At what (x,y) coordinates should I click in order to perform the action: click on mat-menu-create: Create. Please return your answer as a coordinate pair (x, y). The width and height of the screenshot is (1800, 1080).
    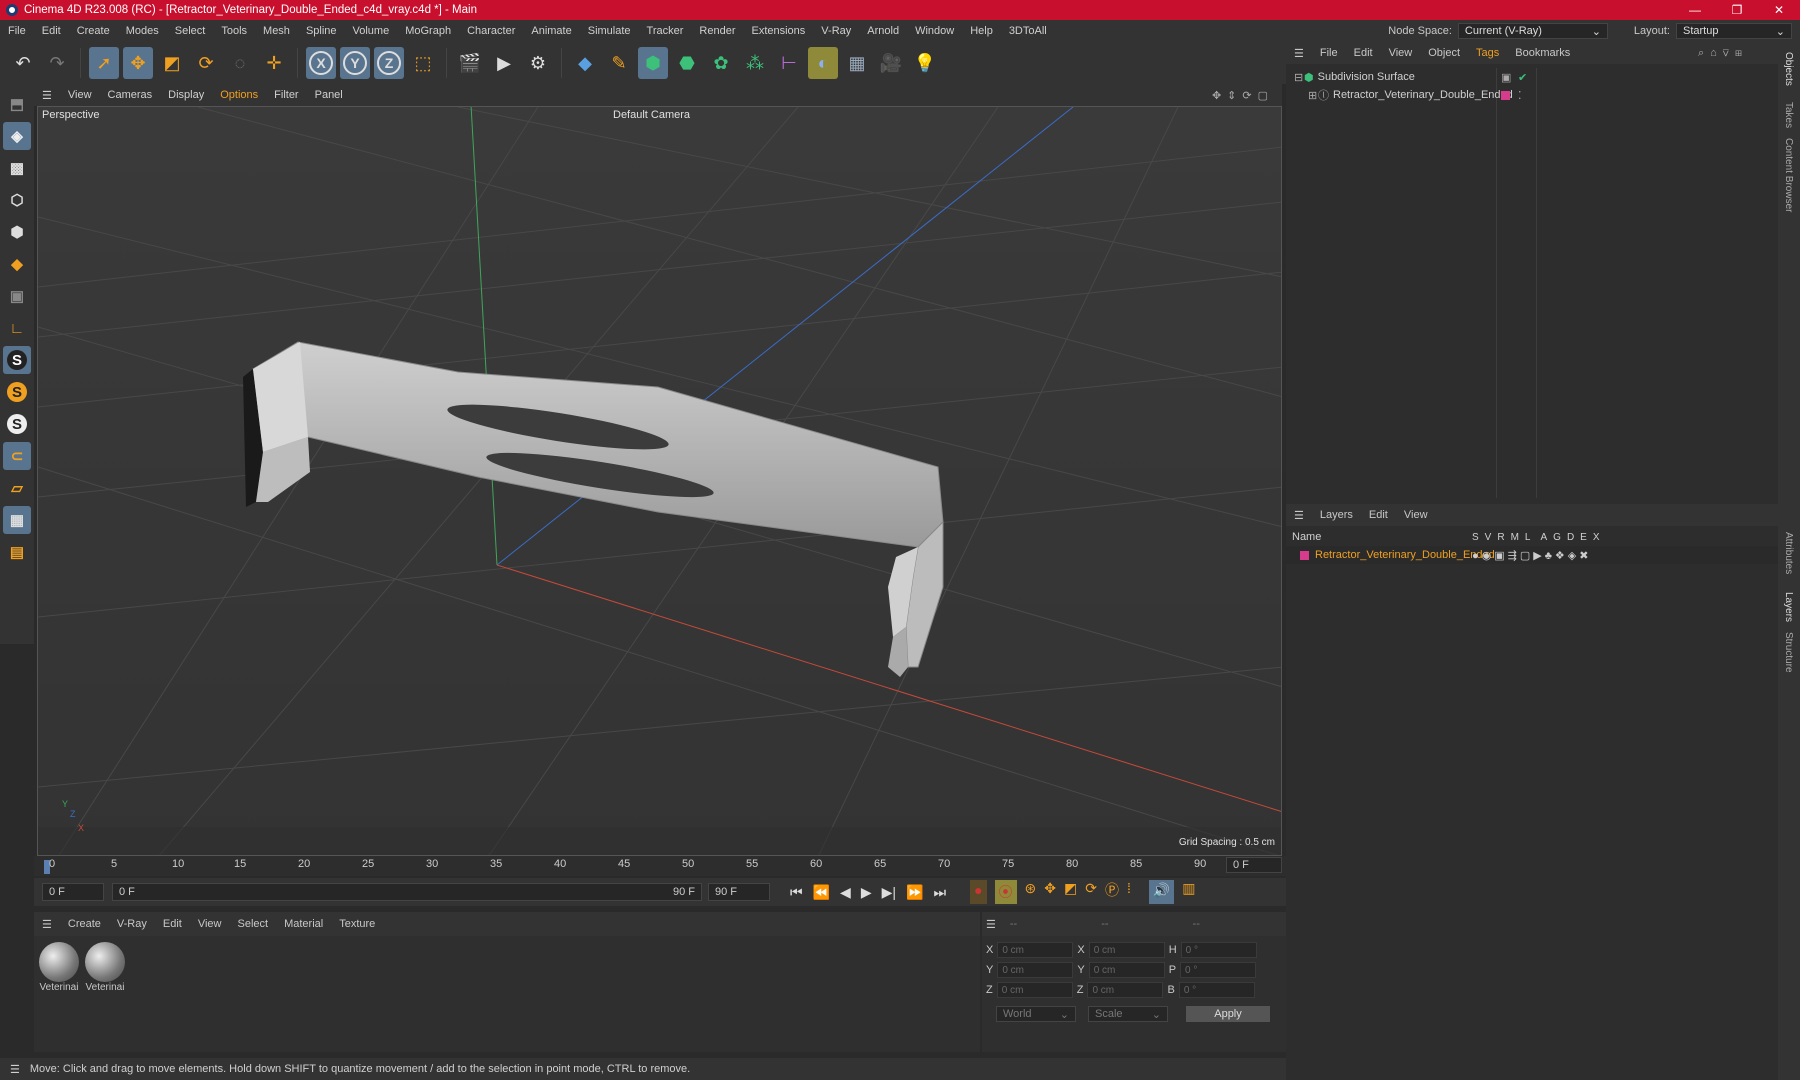
    Looking at the image, I should click on (84, 924).